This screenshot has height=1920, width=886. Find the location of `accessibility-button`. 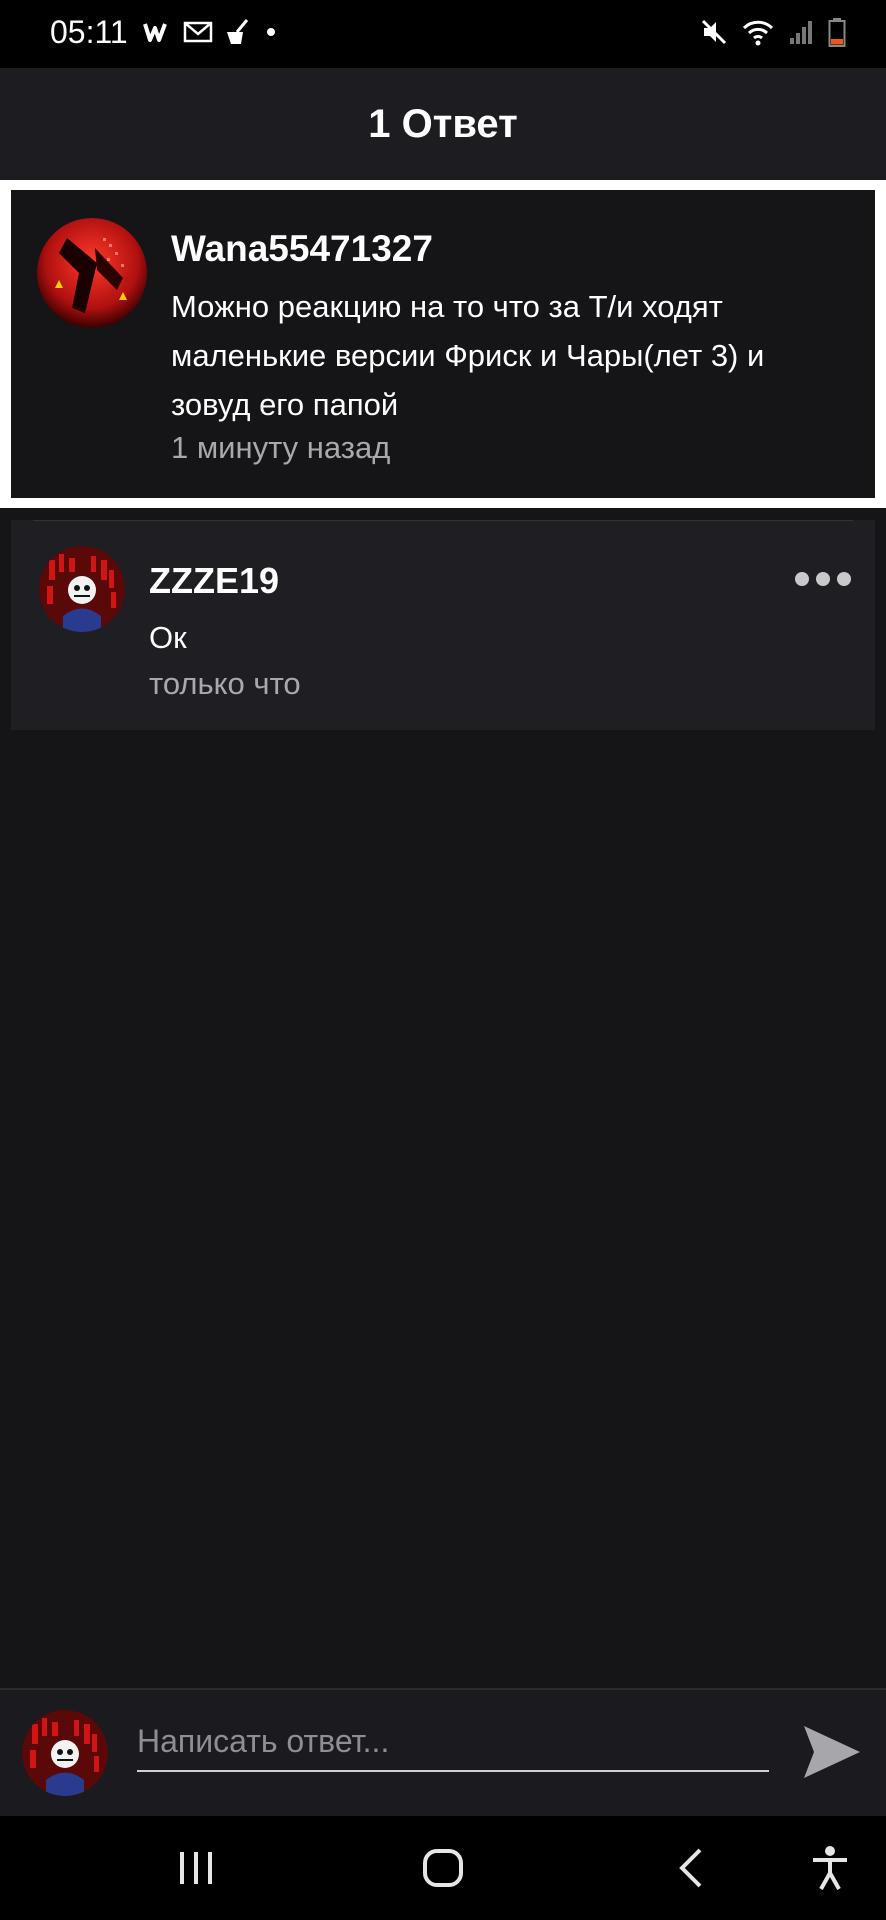

accessibility-button is located at coordinates (830, 1870).